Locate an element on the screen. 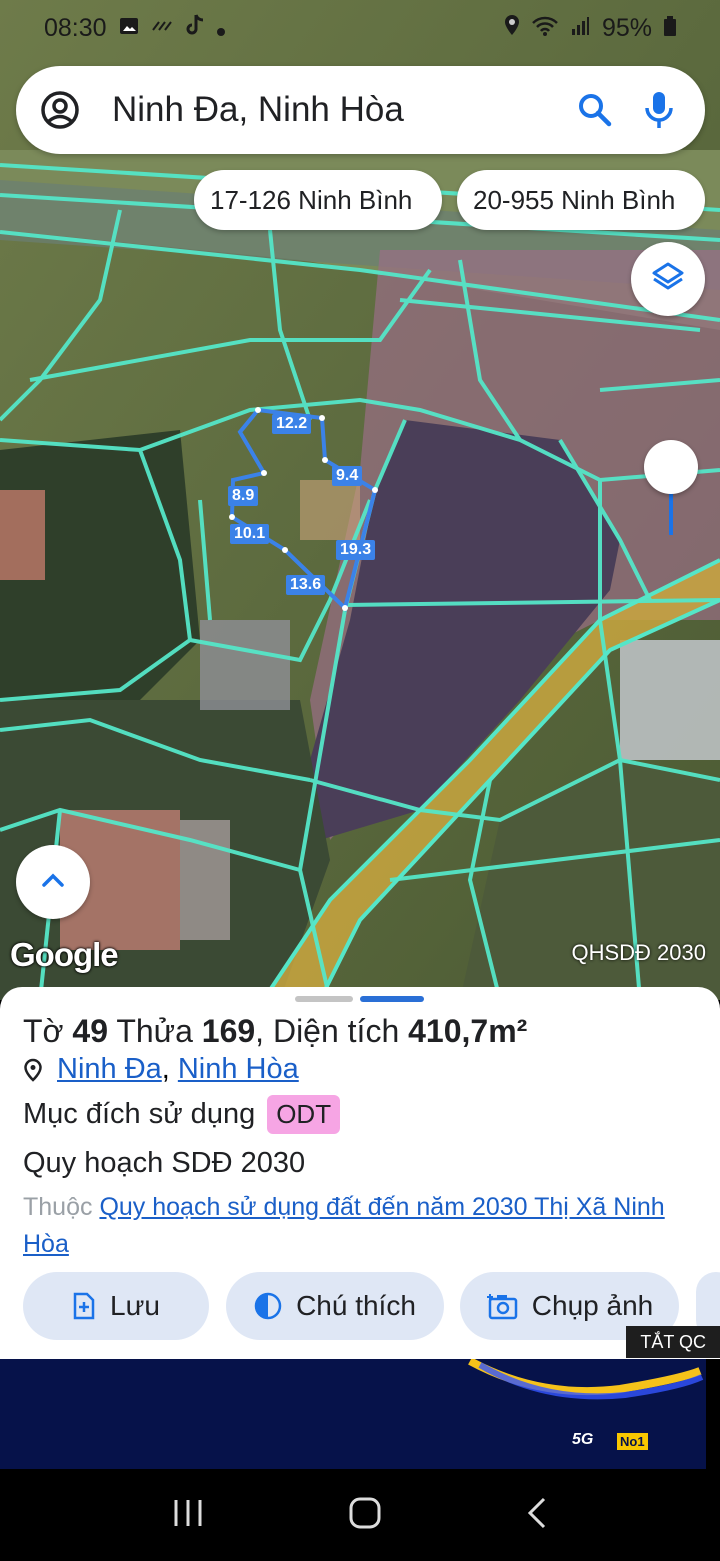  purpose-label: Mục đích sử dụng is located at coordinates (139, 1114).